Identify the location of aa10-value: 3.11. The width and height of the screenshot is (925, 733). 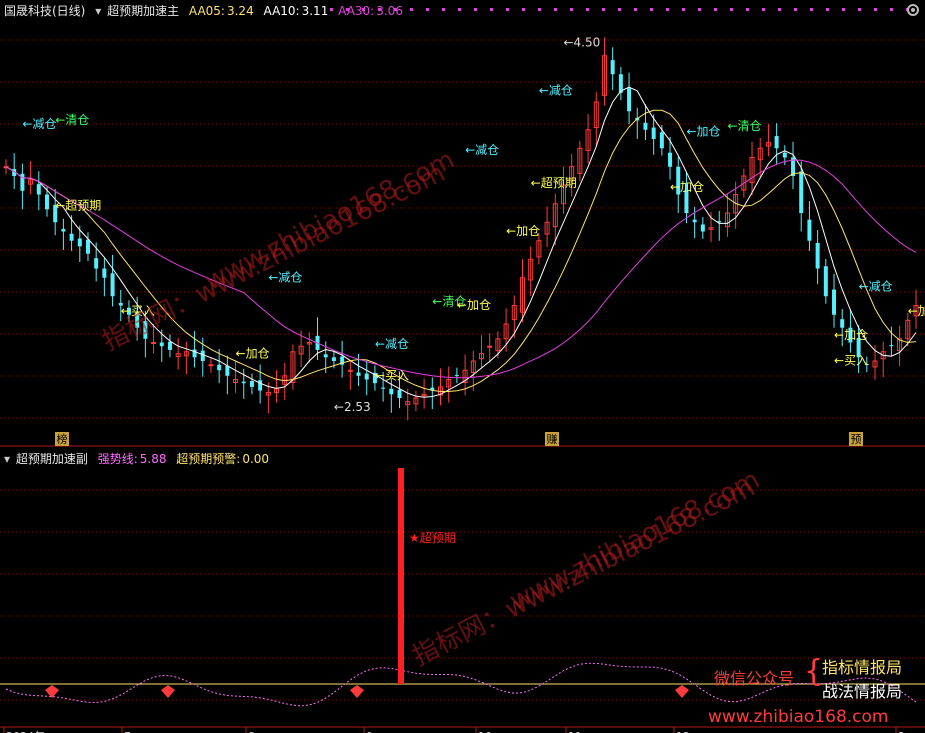
(315, 11).